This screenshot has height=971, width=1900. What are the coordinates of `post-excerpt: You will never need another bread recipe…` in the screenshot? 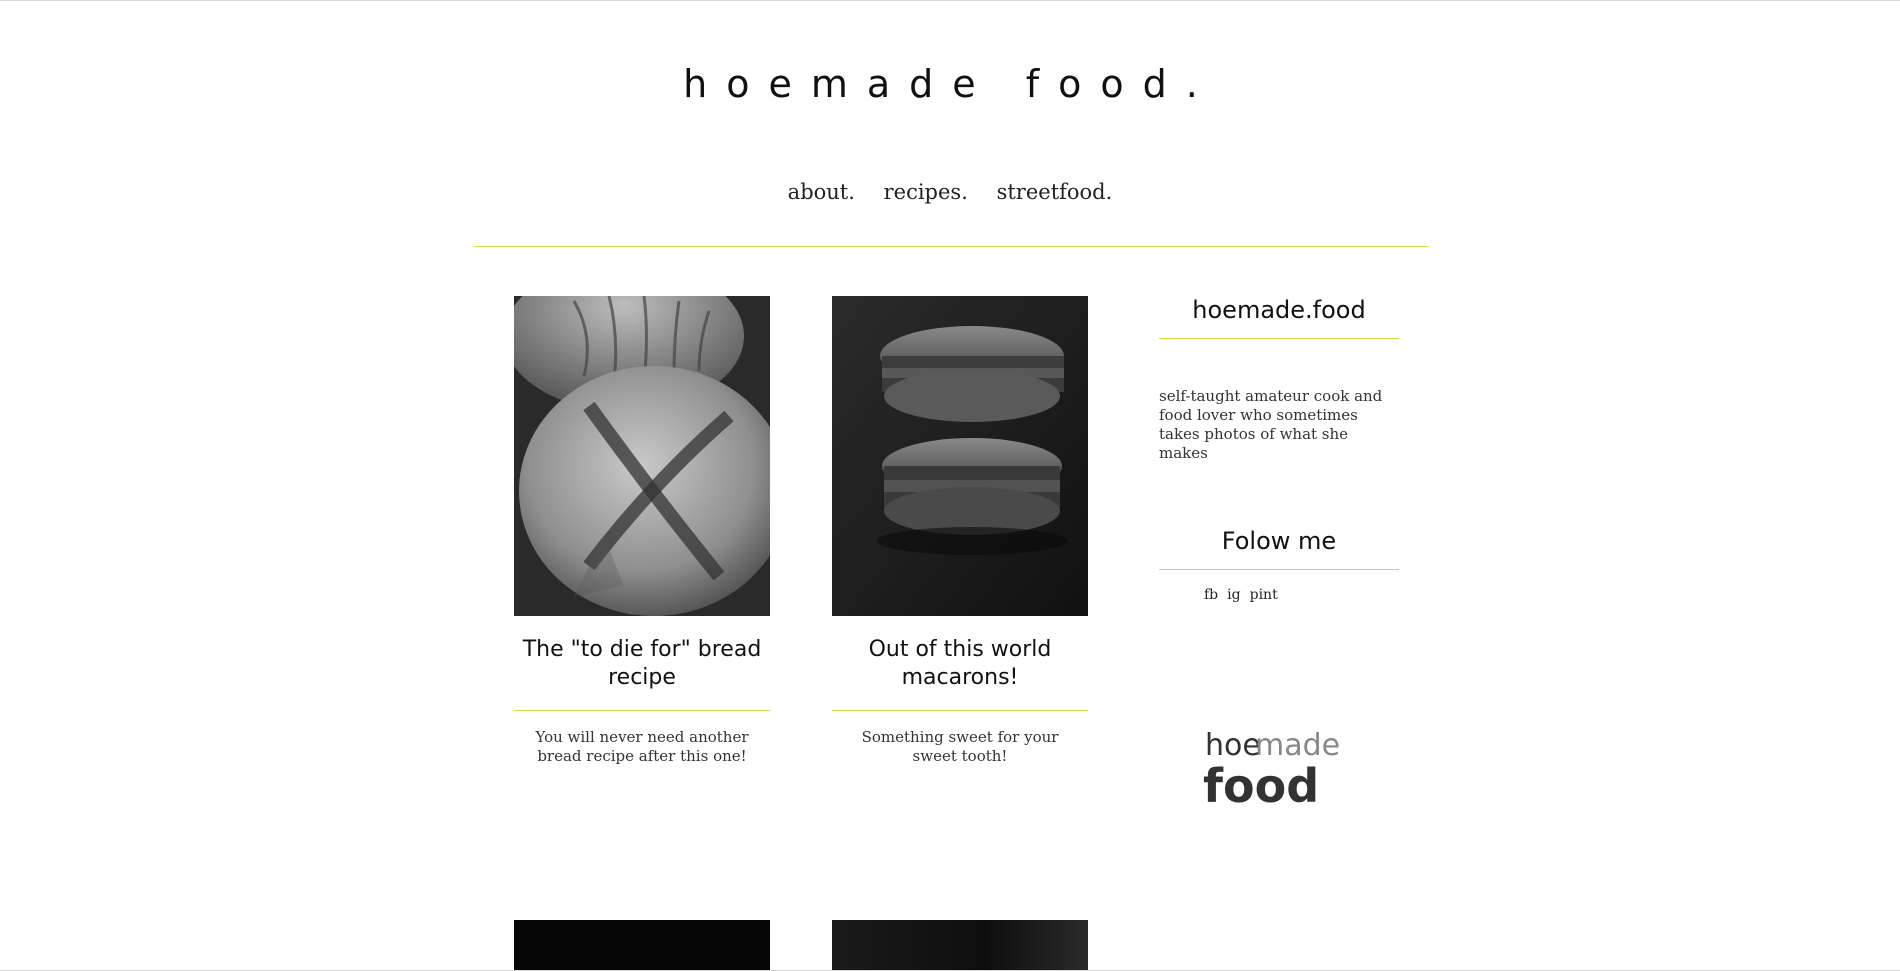 It's located at (642, 746).